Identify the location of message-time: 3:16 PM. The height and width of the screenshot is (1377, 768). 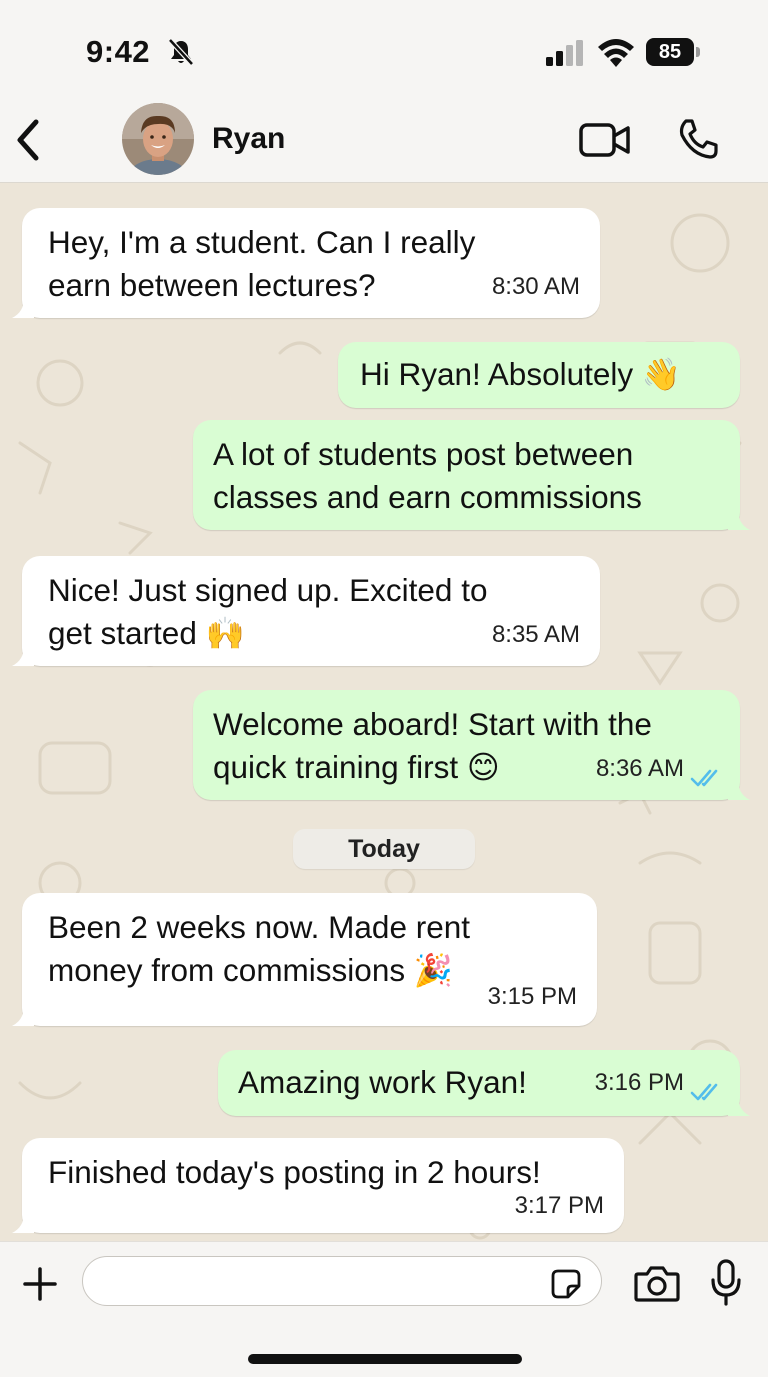
(639, 1082).